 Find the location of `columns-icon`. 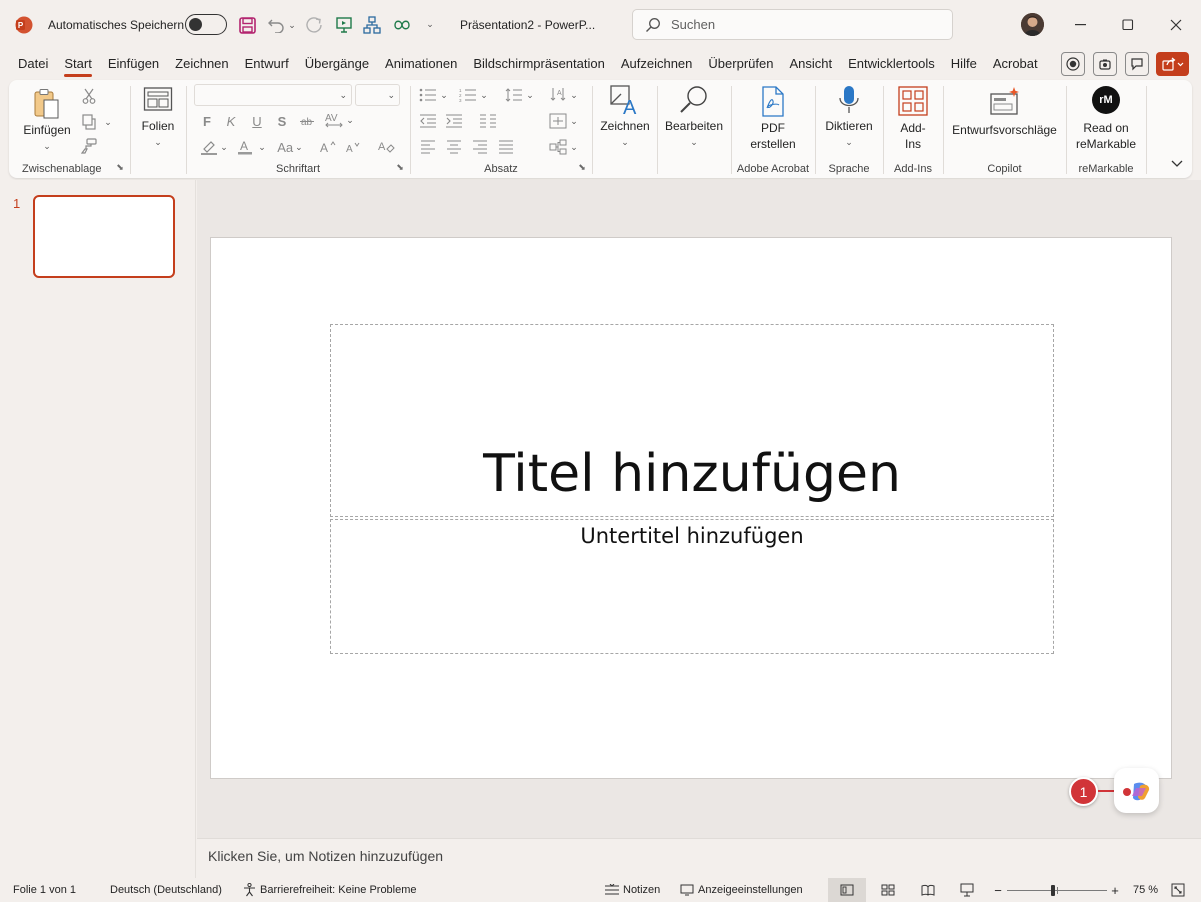

columns-icon is located at coordinates (488, 121).